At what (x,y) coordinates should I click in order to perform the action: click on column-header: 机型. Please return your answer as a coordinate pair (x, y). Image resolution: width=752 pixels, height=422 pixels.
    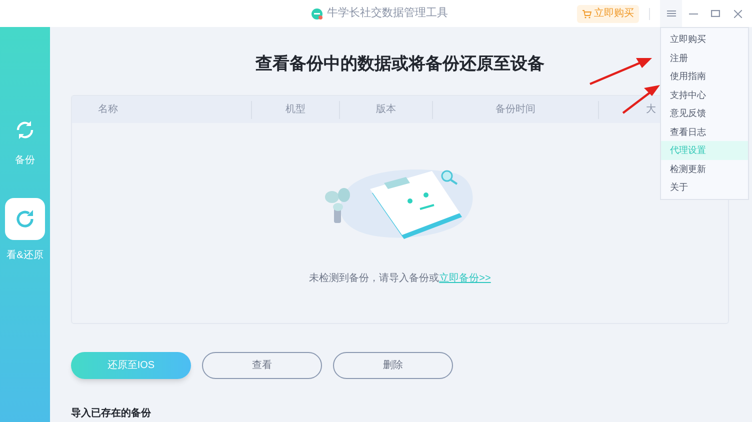
    Looking at the image, I should click on (296, 109).